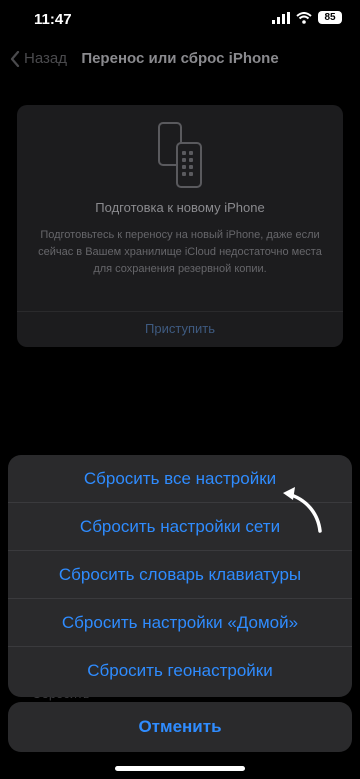 Image resolution: width=360 pixels, height=779 pixels. Describe the element at coordinates (180, 311) in the screenshot. I see `card-divider` at that location.